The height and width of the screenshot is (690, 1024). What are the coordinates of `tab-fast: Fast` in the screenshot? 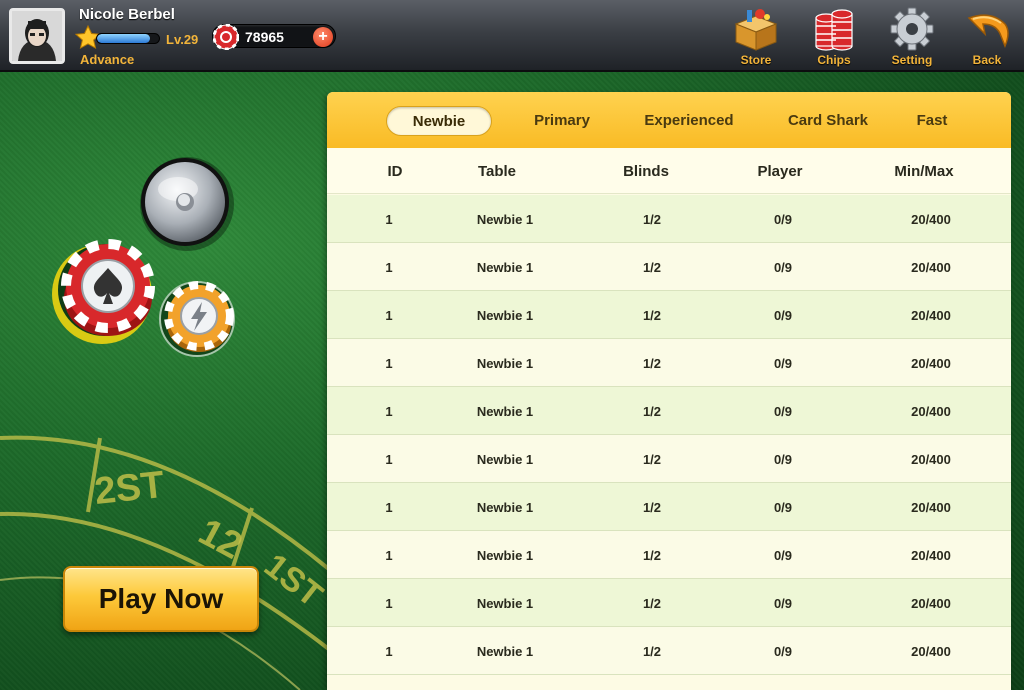 It's located at (932, 121).